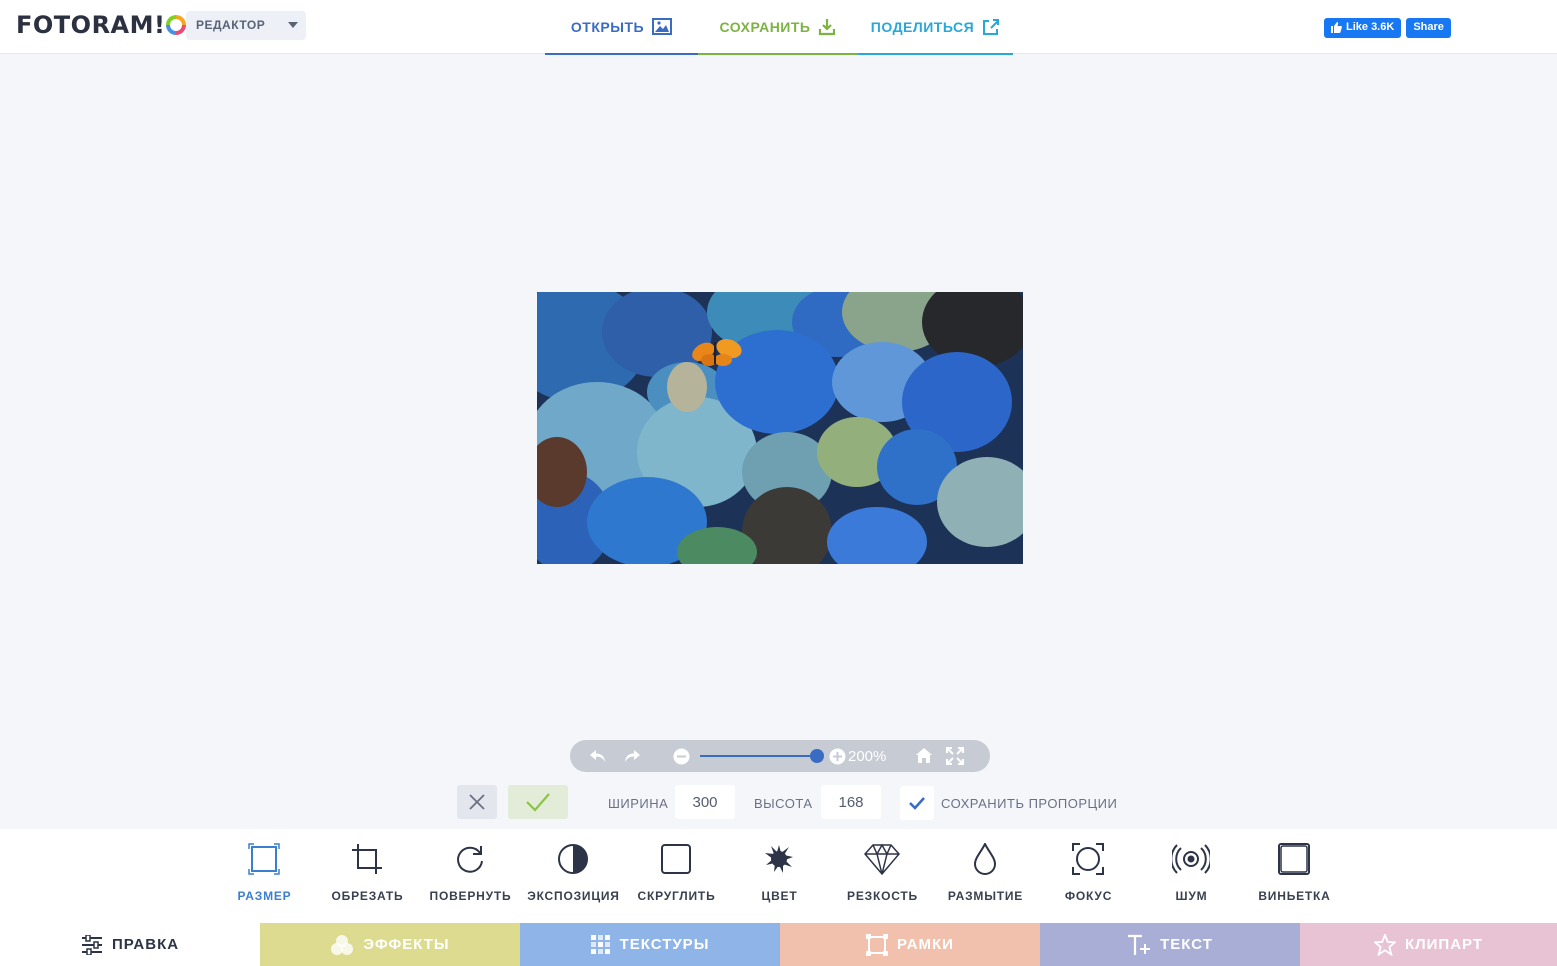  I want to click on noise-icon, so click(1191, 859).